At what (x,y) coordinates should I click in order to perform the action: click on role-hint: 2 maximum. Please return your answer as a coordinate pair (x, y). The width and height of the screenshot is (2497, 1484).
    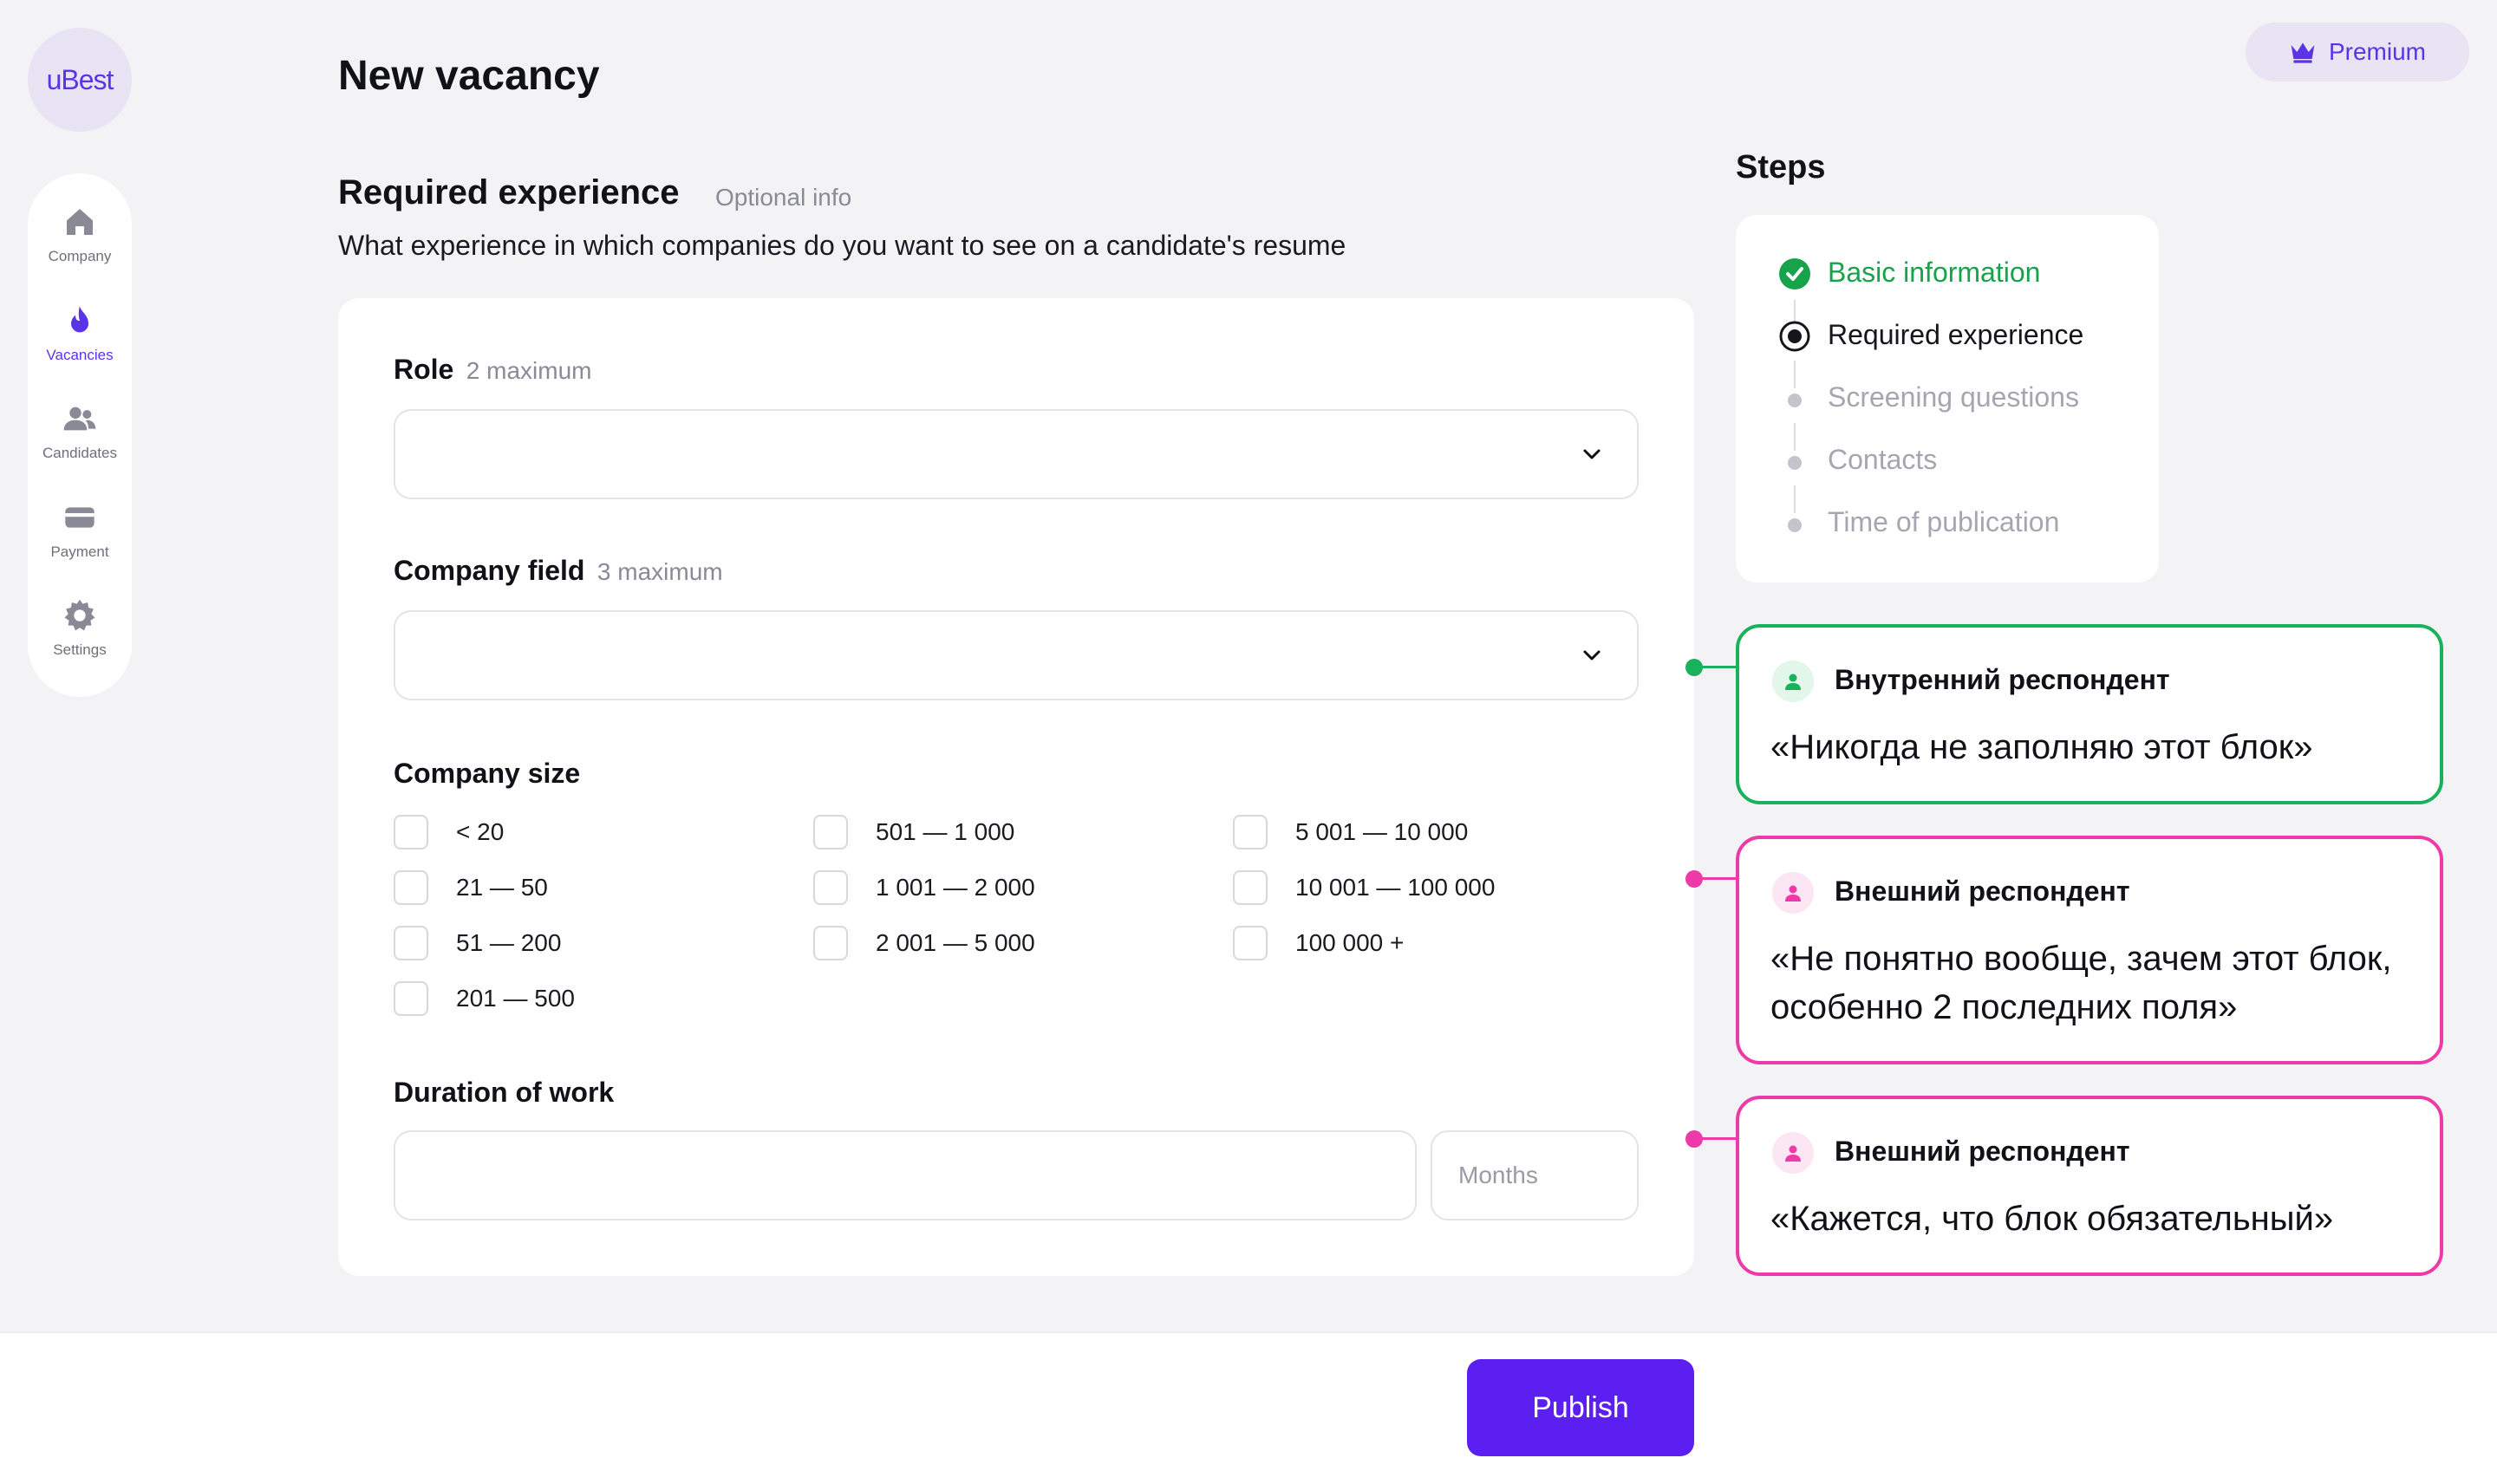
    Looking at the image, I should click on (529, 370).